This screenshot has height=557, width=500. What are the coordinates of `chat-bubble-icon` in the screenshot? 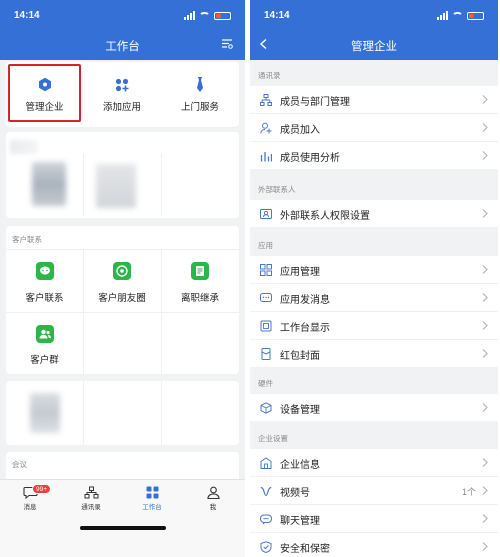 It's located at (44, 271).